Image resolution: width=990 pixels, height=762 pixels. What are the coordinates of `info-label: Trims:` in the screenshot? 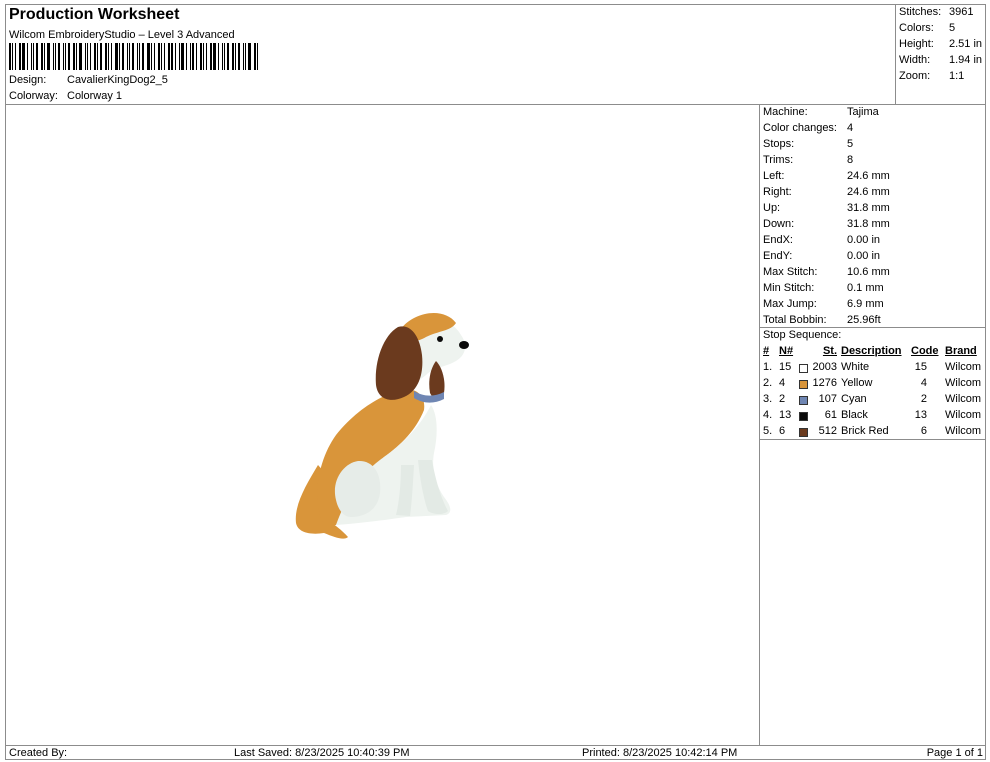 It's located at (778, 160).